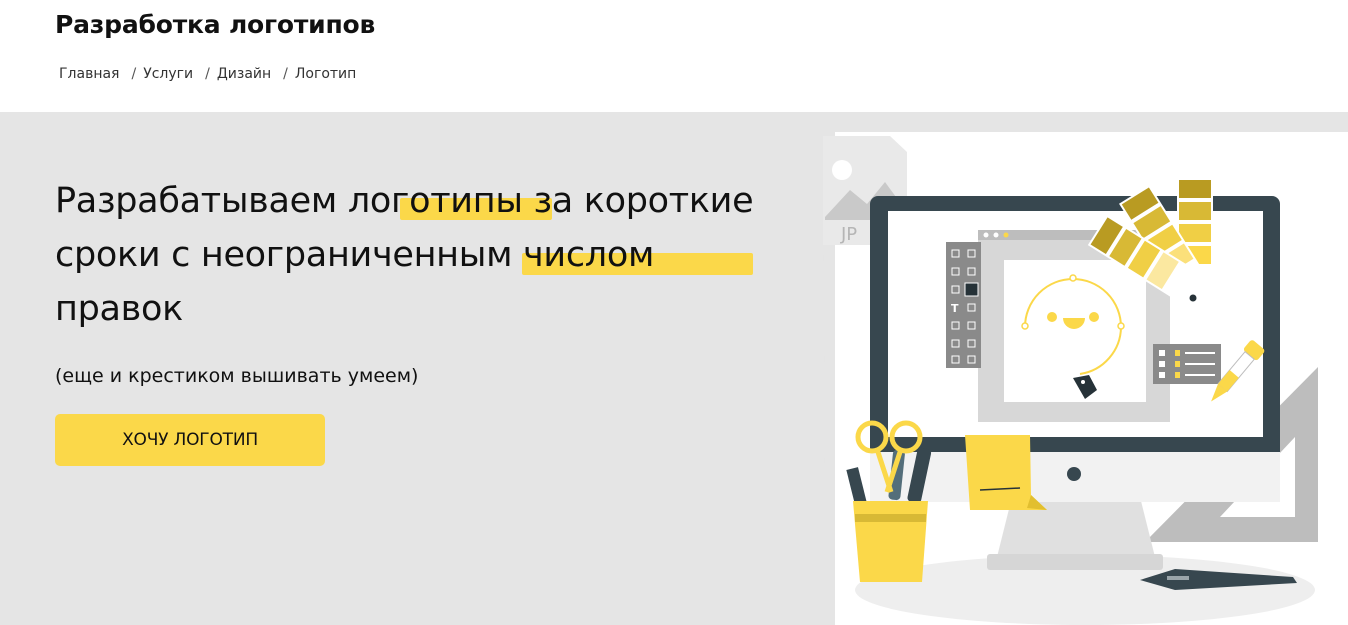 The width and height of the screenshot is (1348, 625). I want to click on swatch-pin, so click(1193, 298).